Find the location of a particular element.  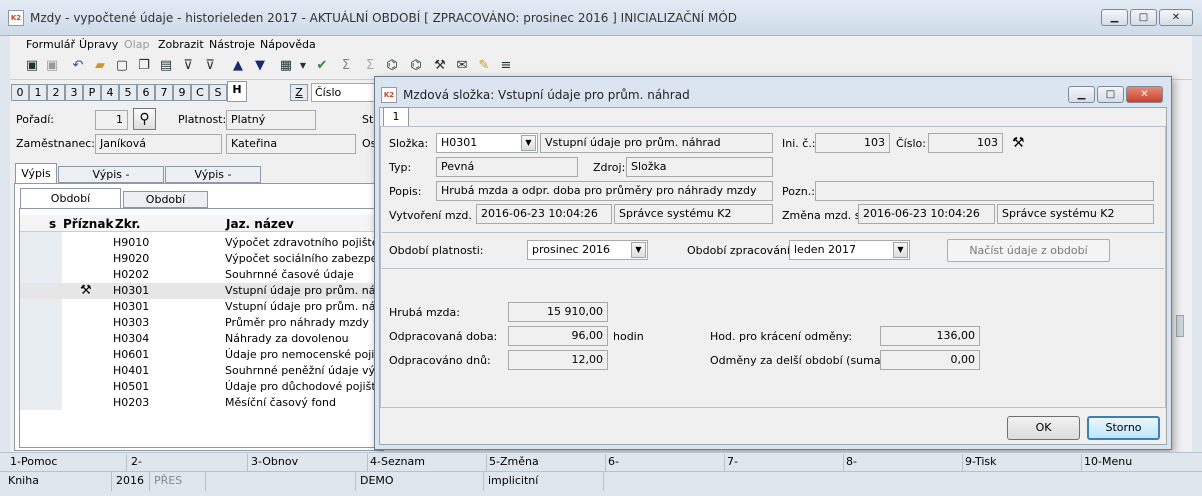

print-icon: ▦ is located at coordinates (286, 66).